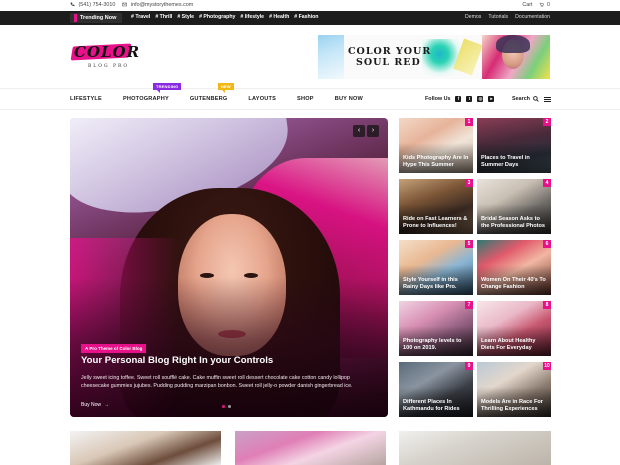 The image size is (620, 465). Describe the element at coordinates (211, 92) in the screenshot. I see `nav-item-gutenberg: NEW GUTENBERG` at that location.